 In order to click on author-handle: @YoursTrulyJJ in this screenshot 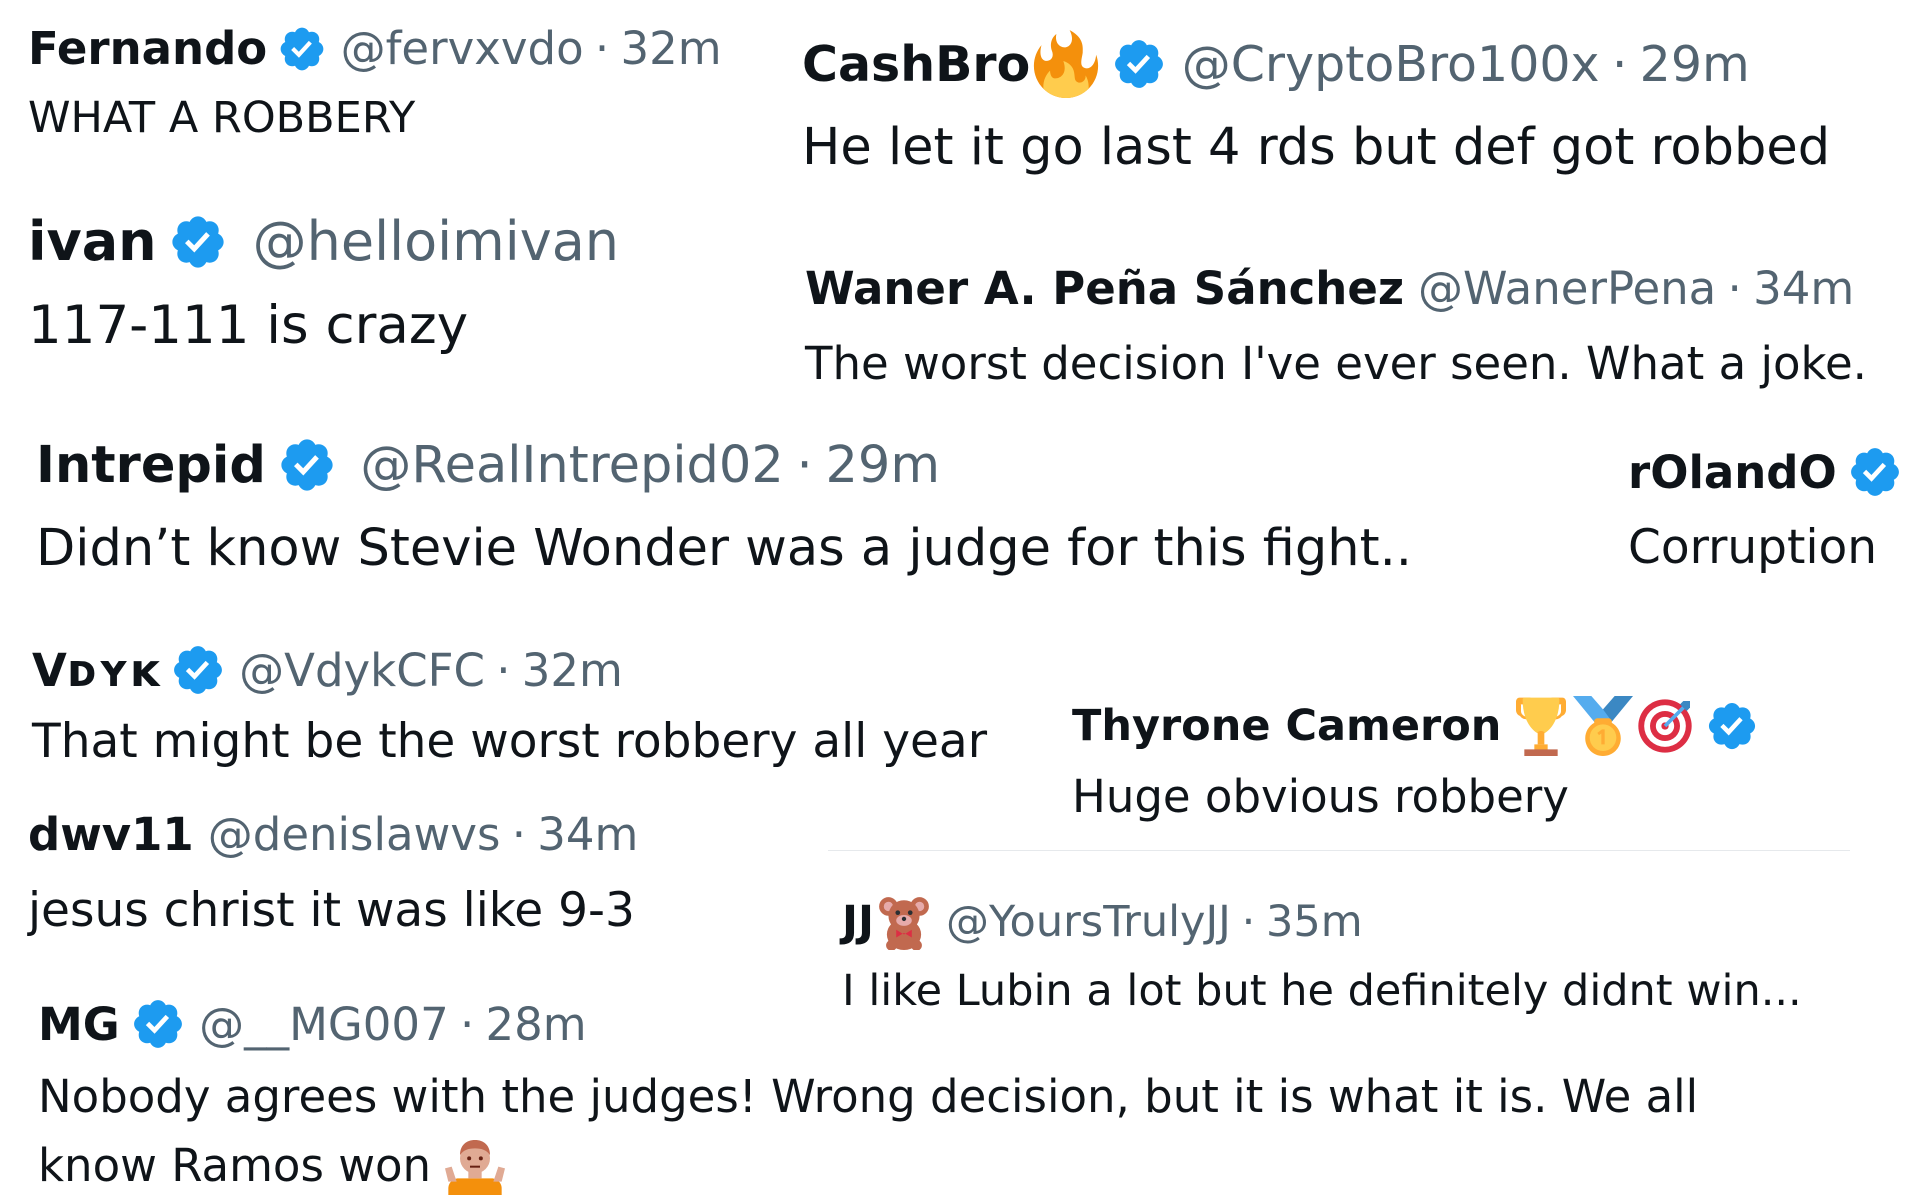, I will do `click(1088, 922)`.